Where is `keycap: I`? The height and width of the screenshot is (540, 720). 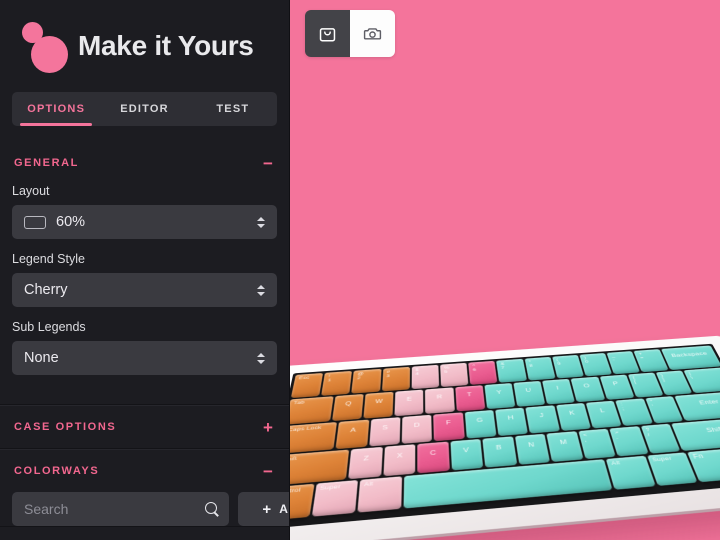 keycap: I is located at coordinates (559, 391).